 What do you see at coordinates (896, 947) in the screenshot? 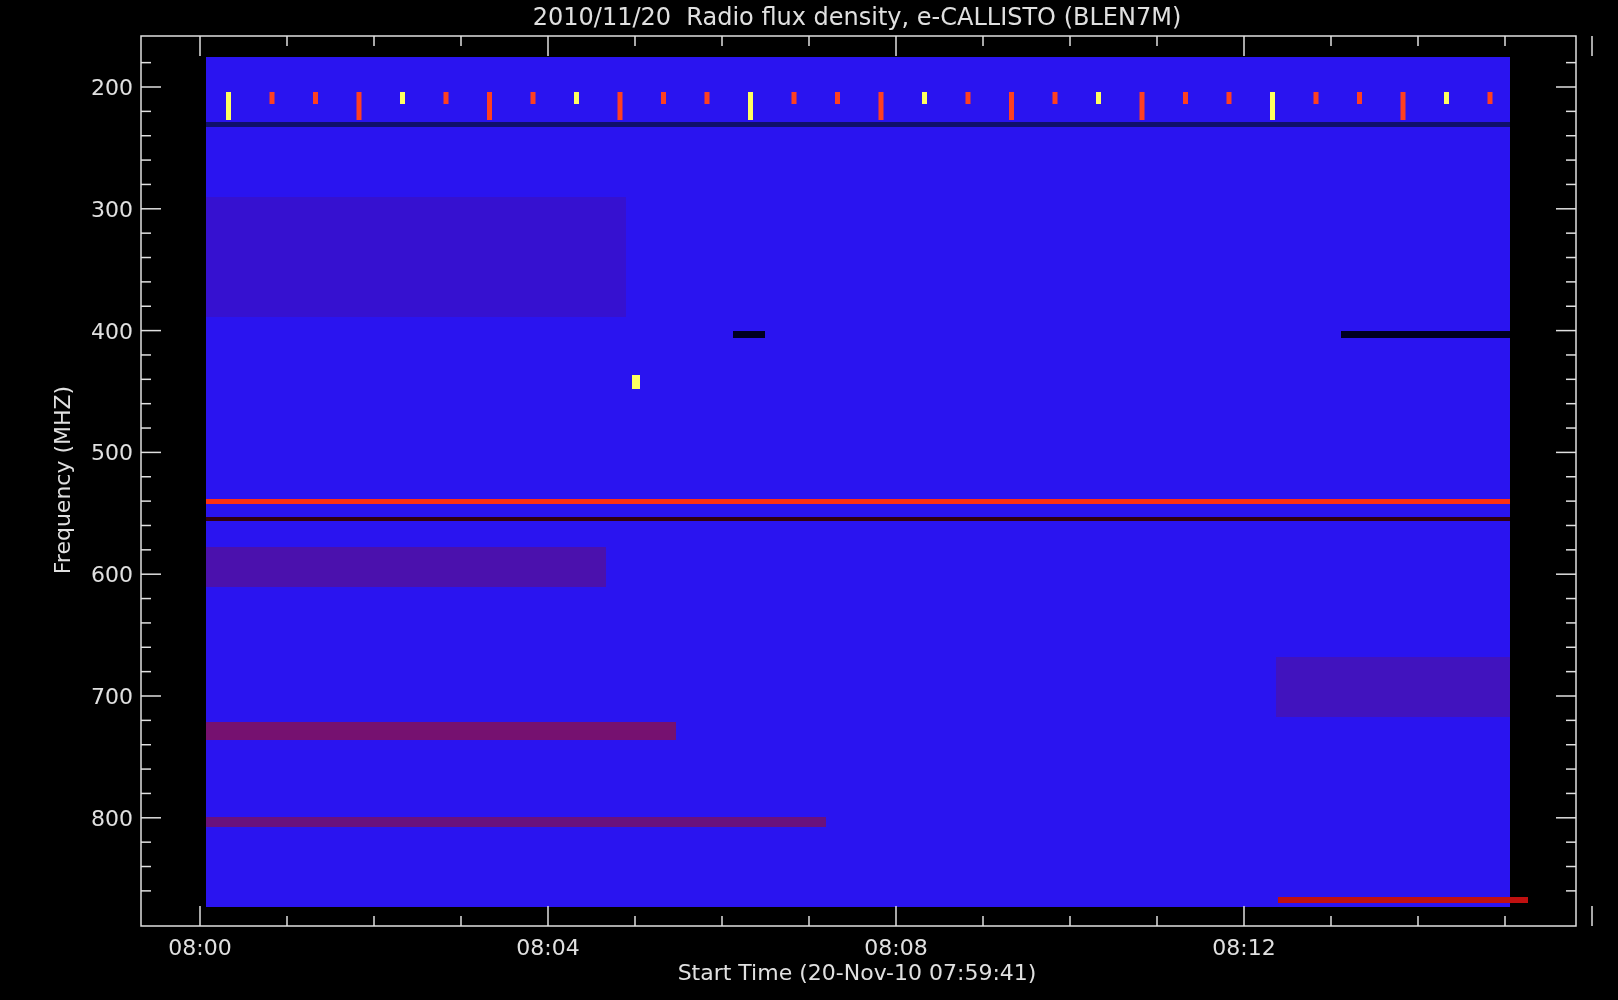
I see `x-tick-label: 08:08` at bounding box center [896, 947].